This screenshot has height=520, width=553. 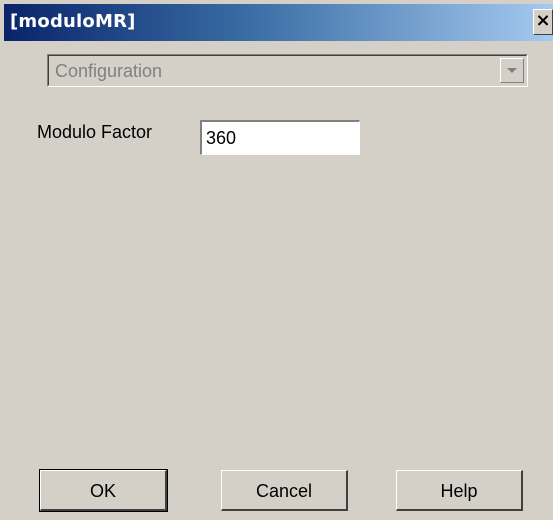 I want to click on configuration-dropdown-value: Configuration, so click(x=109, y=71).